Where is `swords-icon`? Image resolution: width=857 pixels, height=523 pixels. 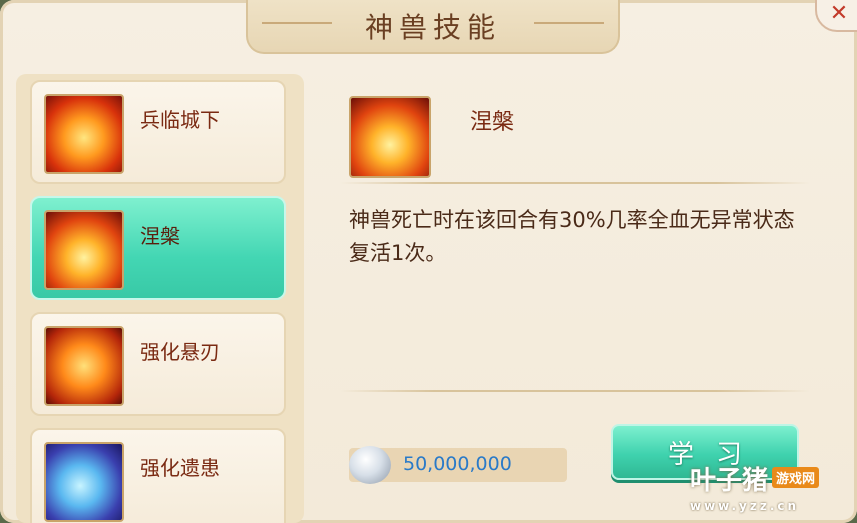
swords-icon is located at coordinates (84, 366).